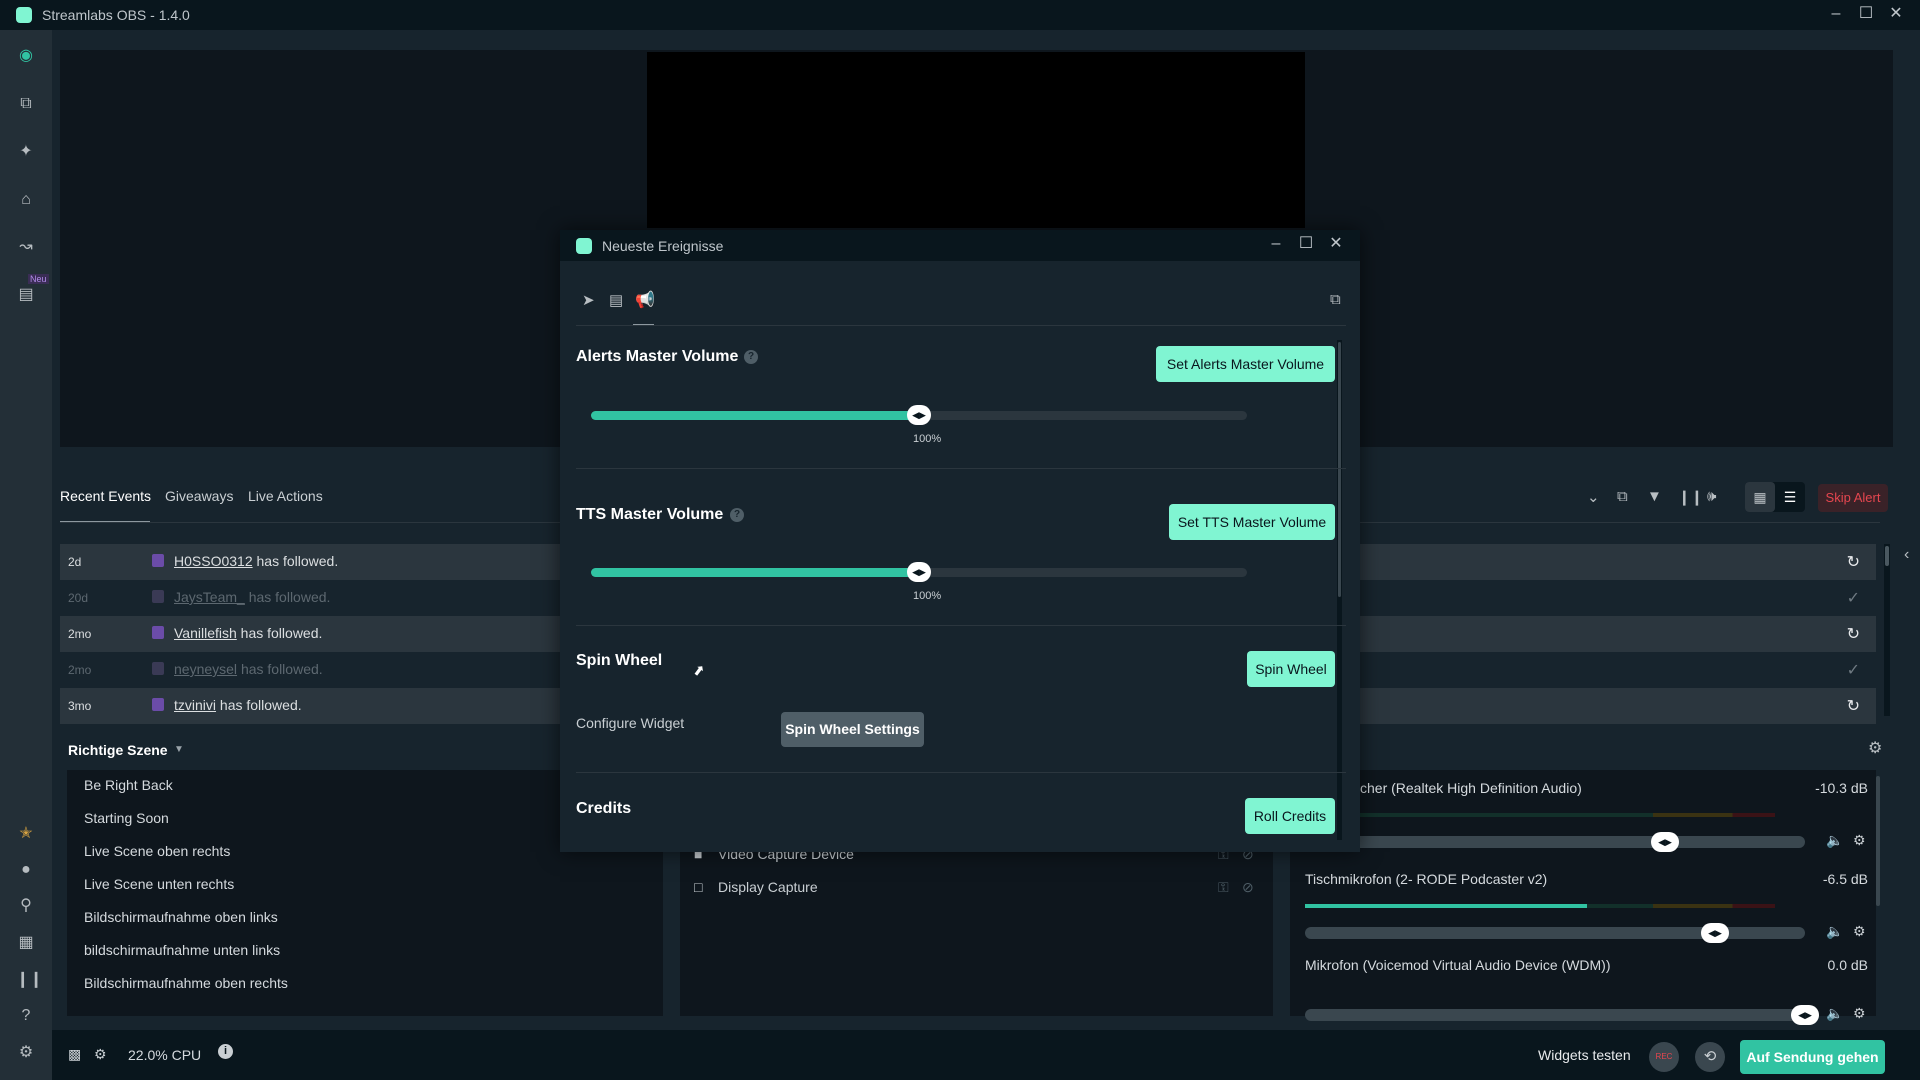 This screenshot has height=1080, width=1920. What do you see at coordinates (1584, 1055) in the screenshot?
I see `widgets-test-button: Widgets testen` at bounding box center [1584, 1055].